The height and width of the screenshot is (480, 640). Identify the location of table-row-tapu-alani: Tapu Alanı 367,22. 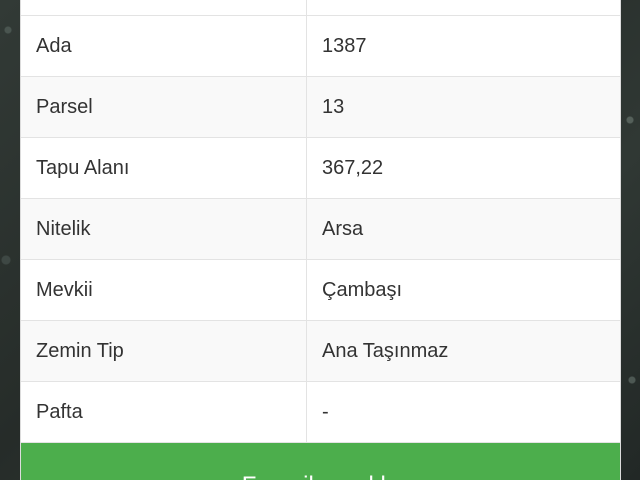
(320, 168).